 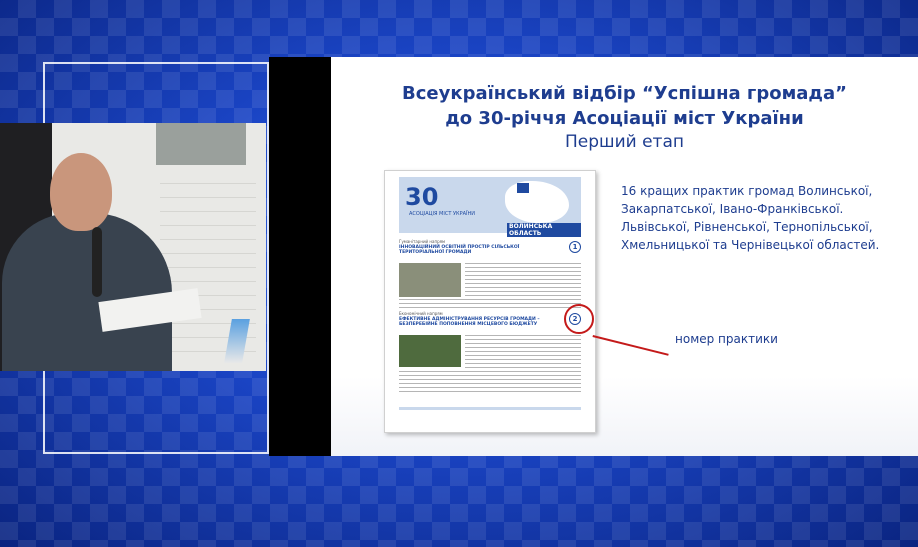 What do you see at coordinates (422, 241) in the screenshot?
I see `practice1-tag: Гуманітарний напрям` at bounding box center [422, 241].